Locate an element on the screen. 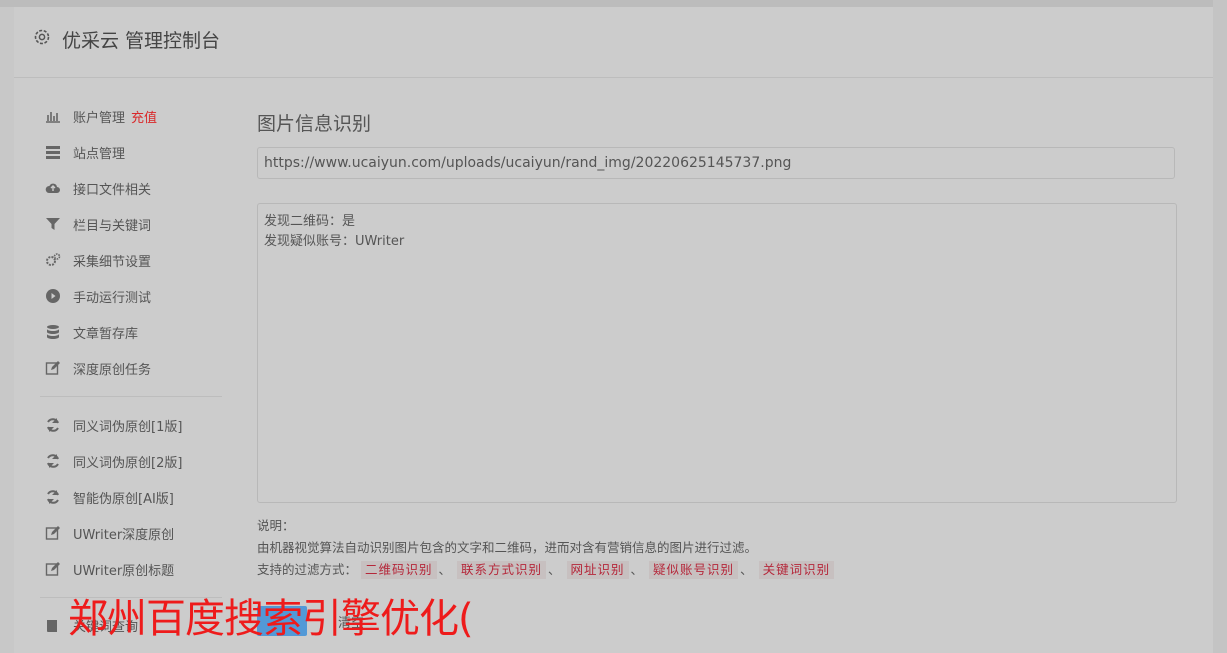  sidebar-item-uwriter-title: UWriter原创标题 is located at coordinates (131, 569).